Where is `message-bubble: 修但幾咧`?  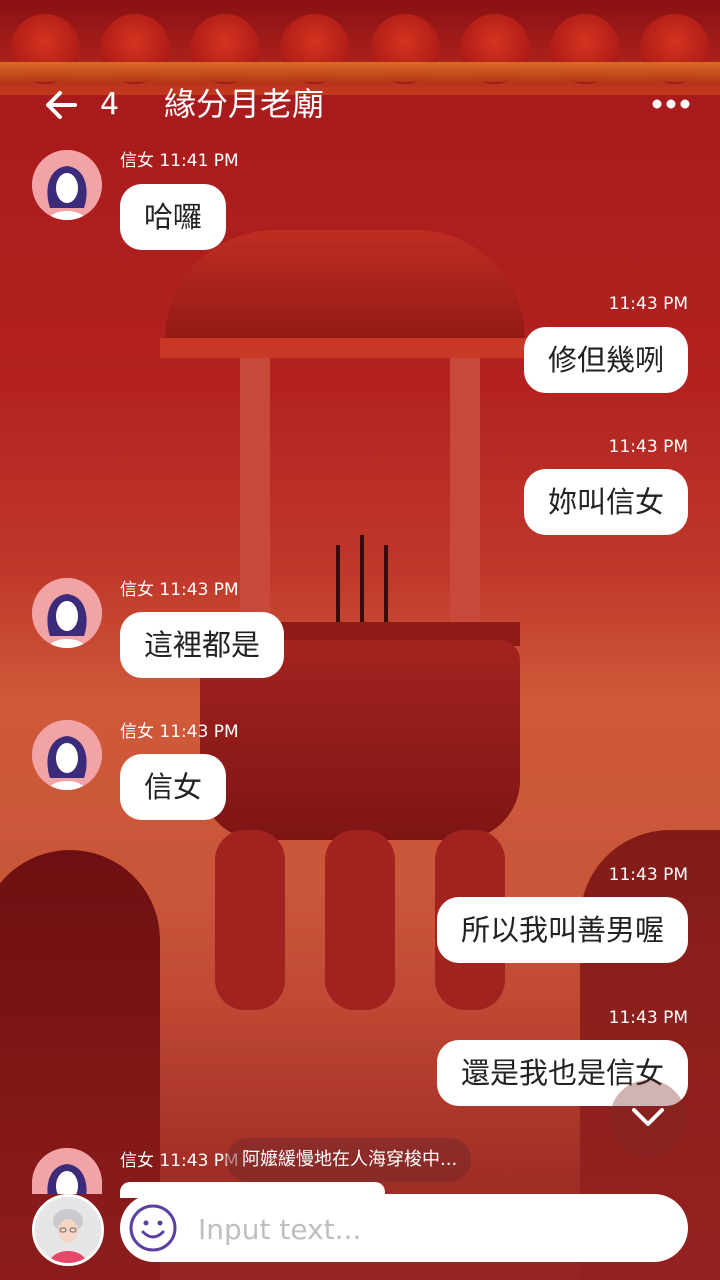
message-bubble: 修但幾咧 is located at coordinates (605, 360).